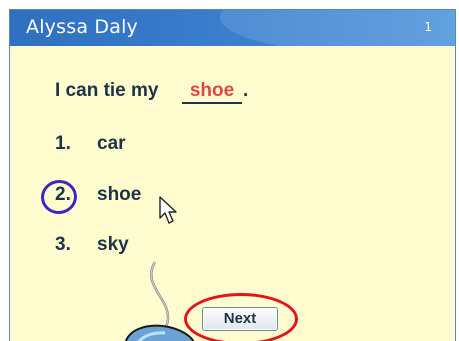 The width and height of the screenshot is (459, 341). What do you see at coordinates (337, 28) in the screenshot?
I see `title-bar-gloss` at bounding box center [337, 28].